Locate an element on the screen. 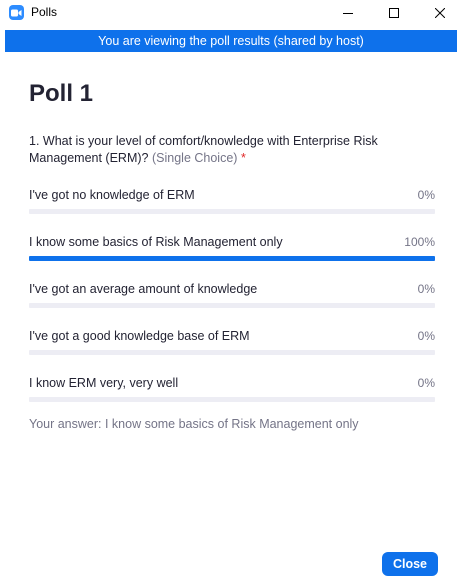 The image size is (463, 579). required-marker: * is located at coordinates (243, 158).